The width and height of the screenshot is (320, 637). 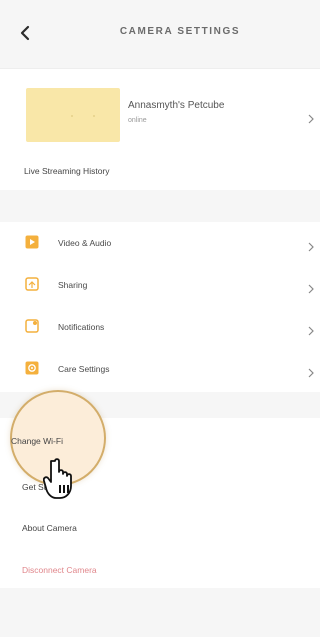 What do you see at coordinates (160, 285) in the screenshot?
I see `settings-item-sharing: Sharing` at bounding box center [160, 285].